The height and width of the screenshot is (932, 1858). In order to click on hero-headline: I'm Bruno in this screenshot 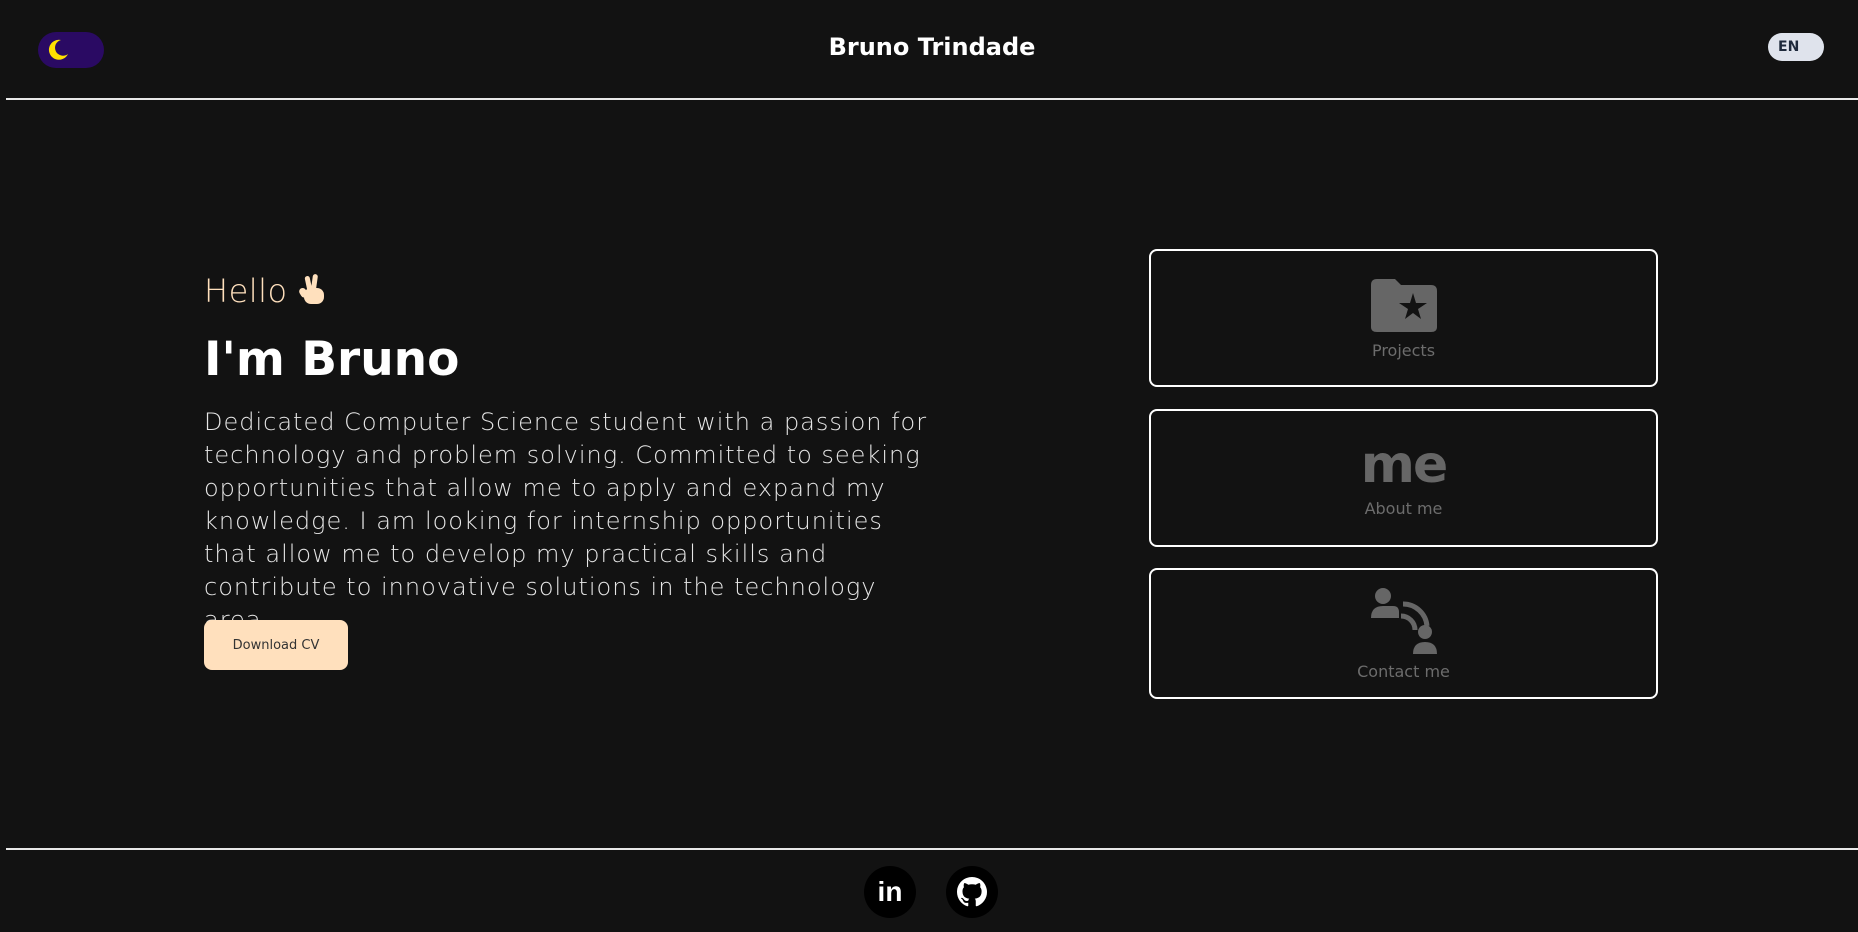, I will do `click(332, 359)`.